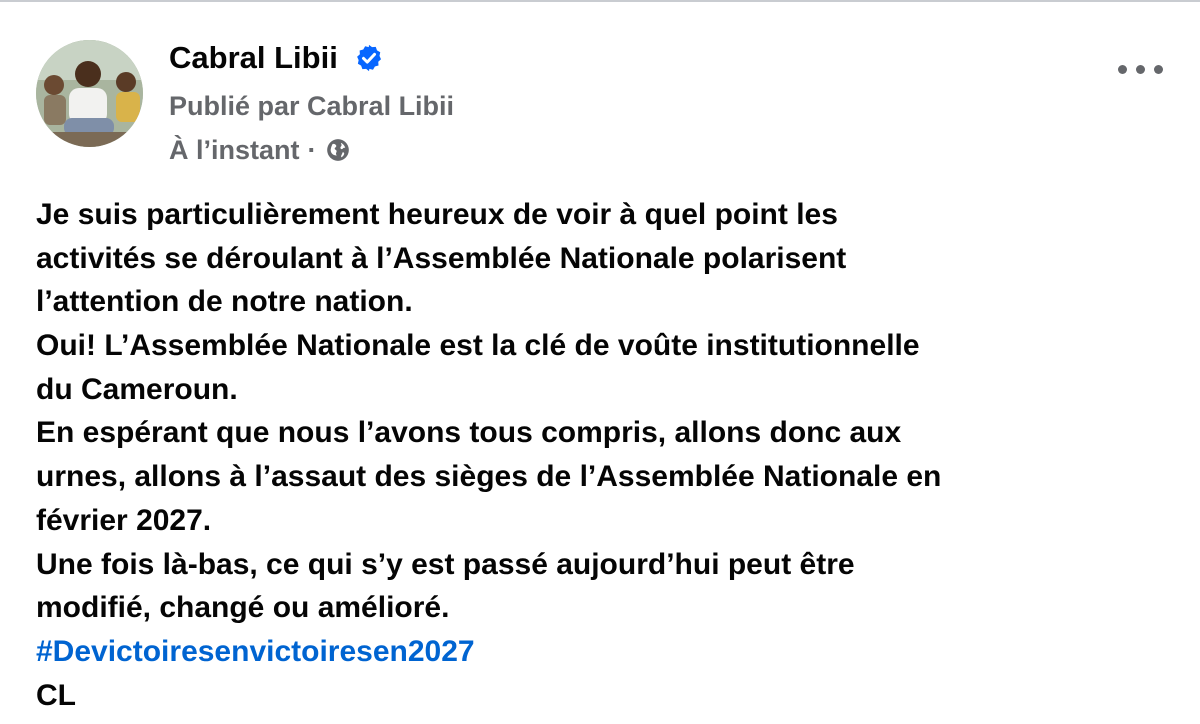  Describe the element at coordinates (369, 58) in the screenshot. I see `verified-badge-icon` at that location.